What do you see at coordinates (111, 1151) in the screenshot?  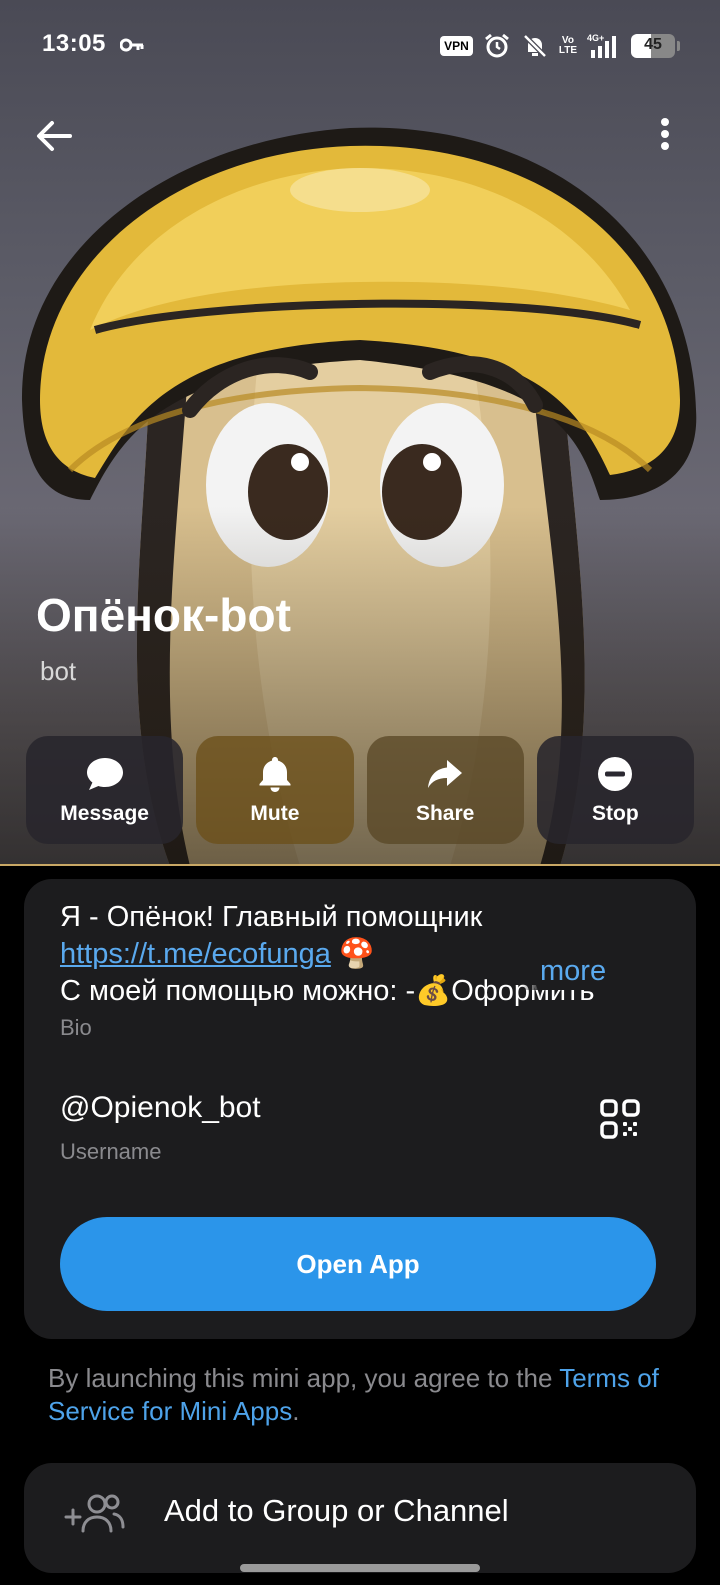 I see `username-label: Username` at bounding box center [111, 1151].